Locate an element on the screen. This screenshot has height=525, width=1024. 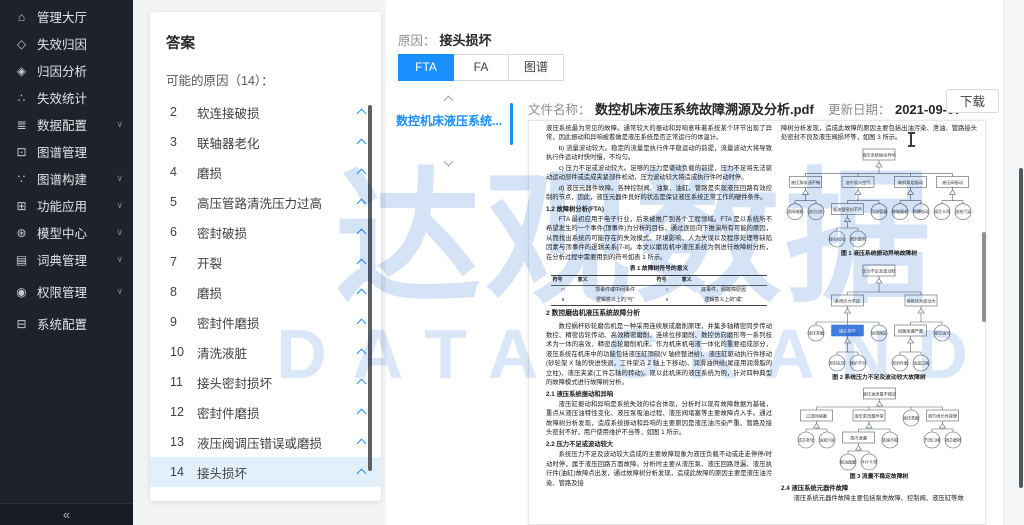
cause-row-5: 5 高压管路清洗压力过高 is located at coordinates (265, 202).